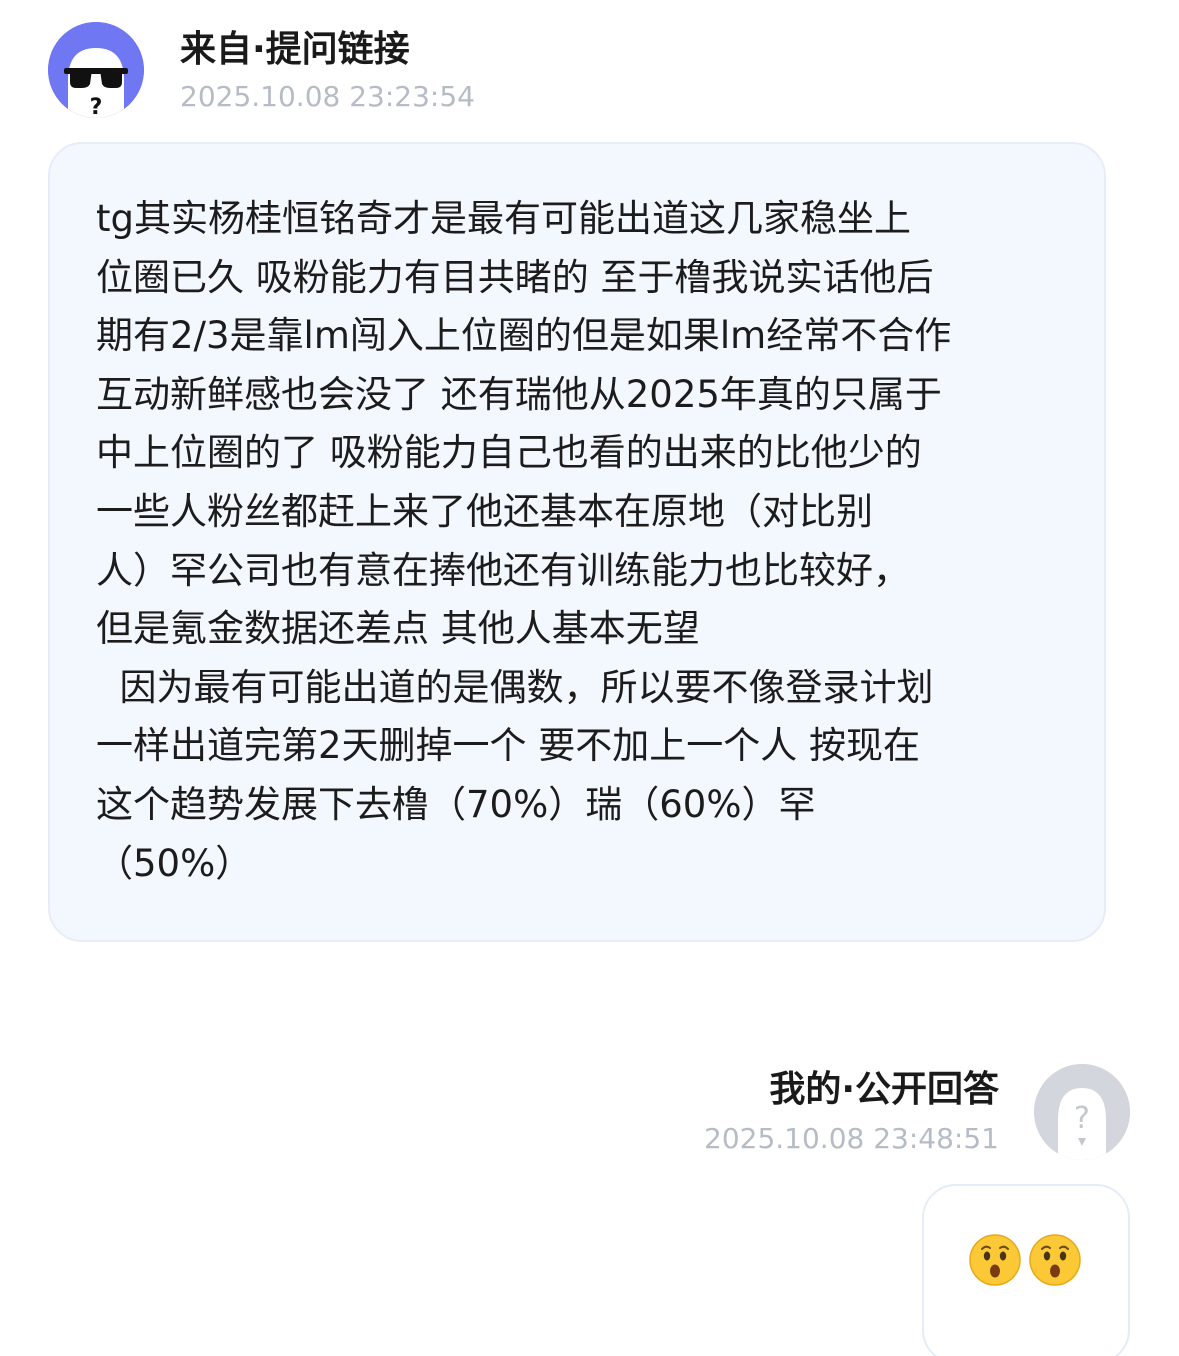  I want to click on question-line: 这个趋势发展下去橹（70%）瑞（60%）罕, so click(456, 804).